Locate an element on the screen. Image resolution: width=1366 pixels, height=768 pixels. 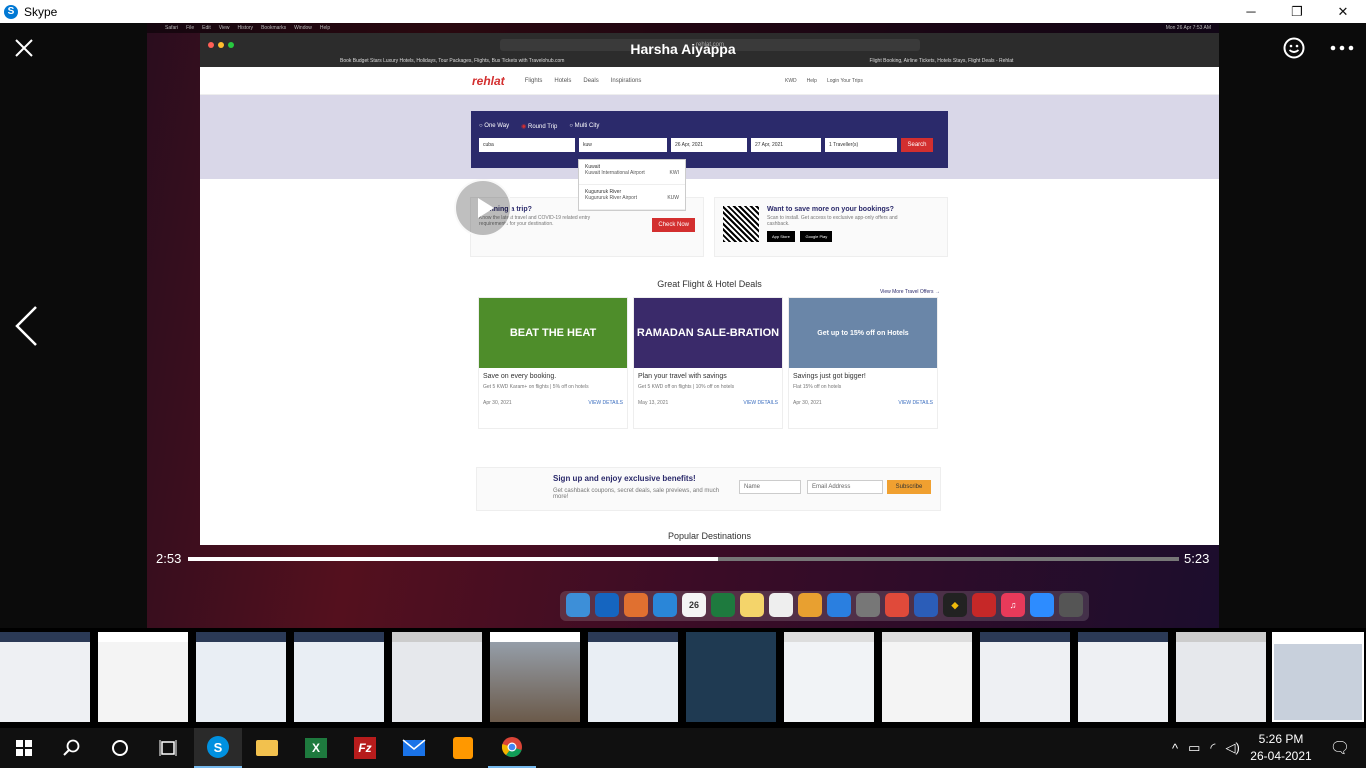
trip-type-one-way: One Way is located at coordinates (494, 126).